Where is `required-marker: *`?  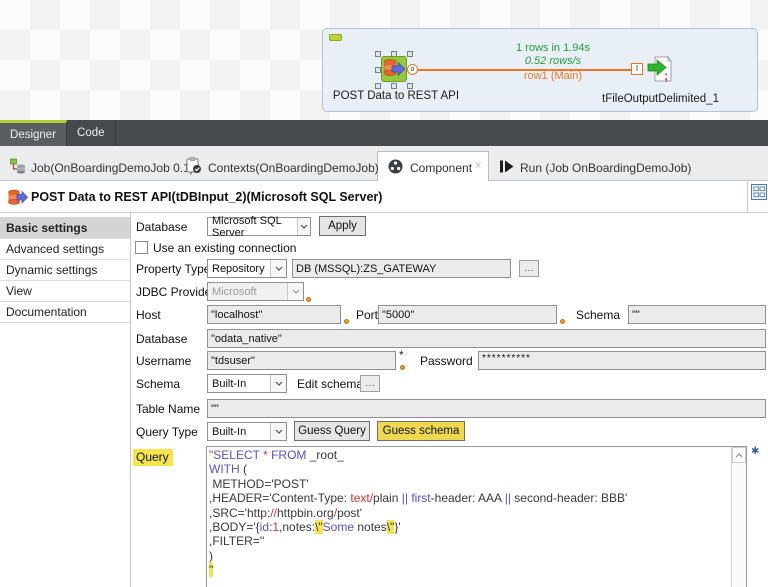
required-marker: * is located at coordinates (401, 355).